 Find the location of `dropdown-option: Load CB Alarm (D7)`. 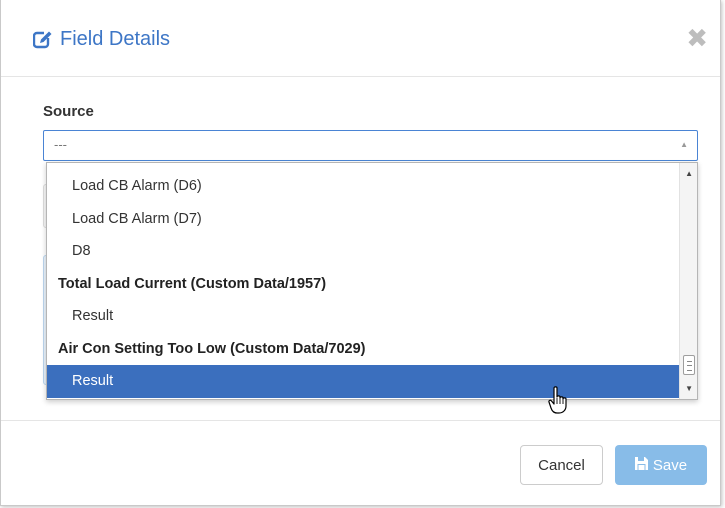

dropdown-option: Load CB Alarm (D7) is located at coordinates (363, 219).